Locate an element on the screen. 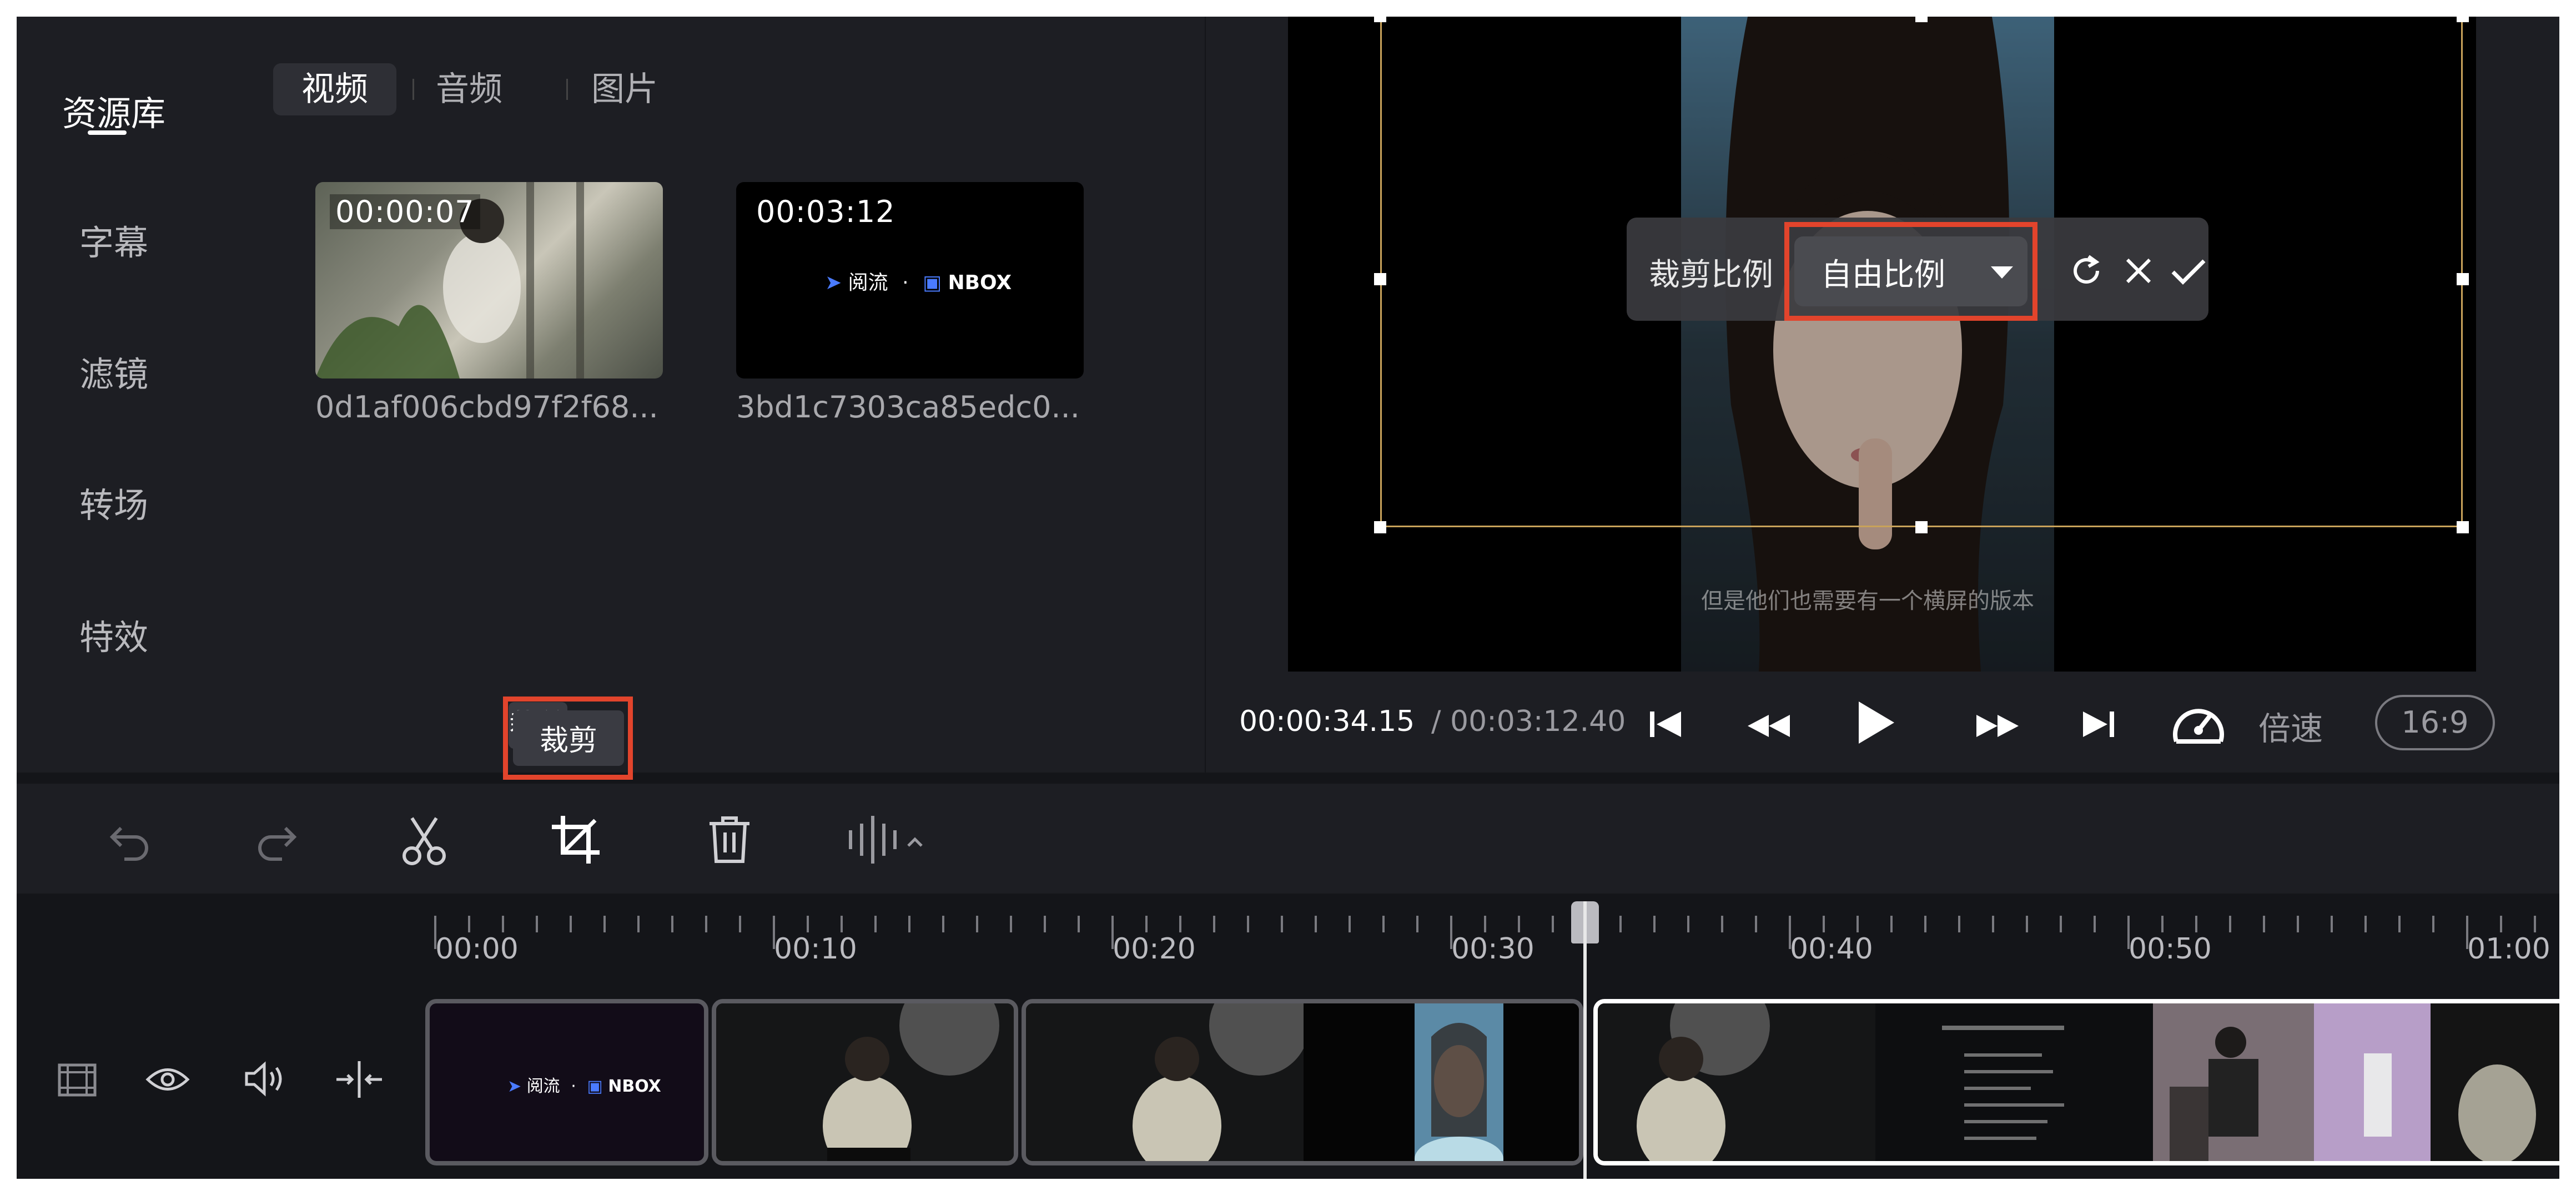 The height and width of the screenshot is (1196, 2576). crop-tooltip-label: 裁剪 is located at coordinates (568, 741).